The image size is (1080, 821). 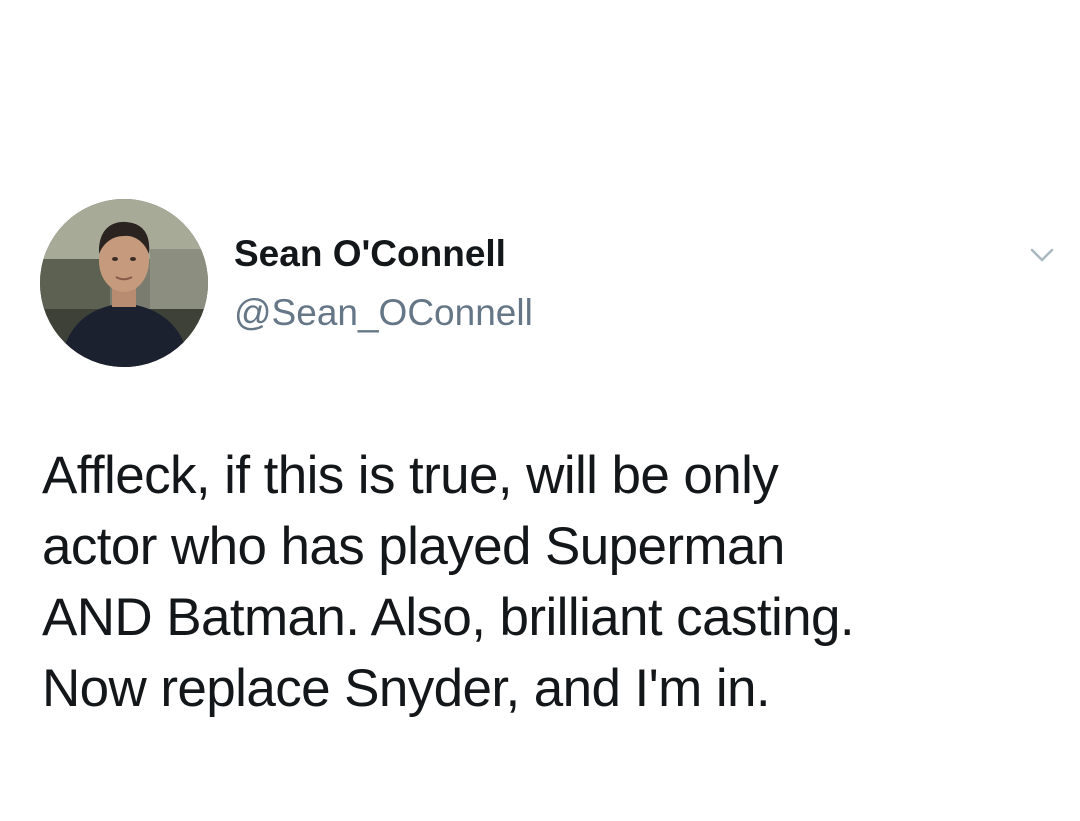 I want to click on avatar, so click(x=124, y=283).